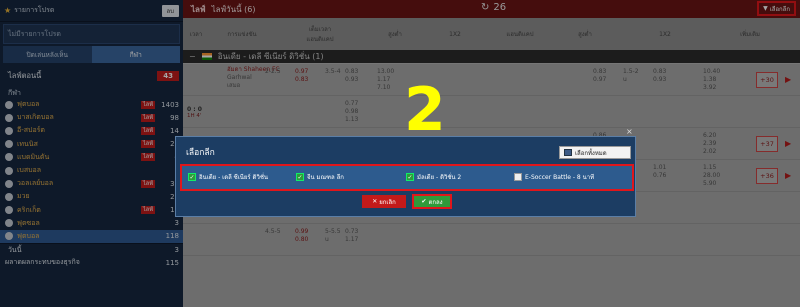 This screenshot has width=800, height=307. I want to click on league-checkbox-item: E-Soccer Battle - 8 นาที, so click(554, 177).